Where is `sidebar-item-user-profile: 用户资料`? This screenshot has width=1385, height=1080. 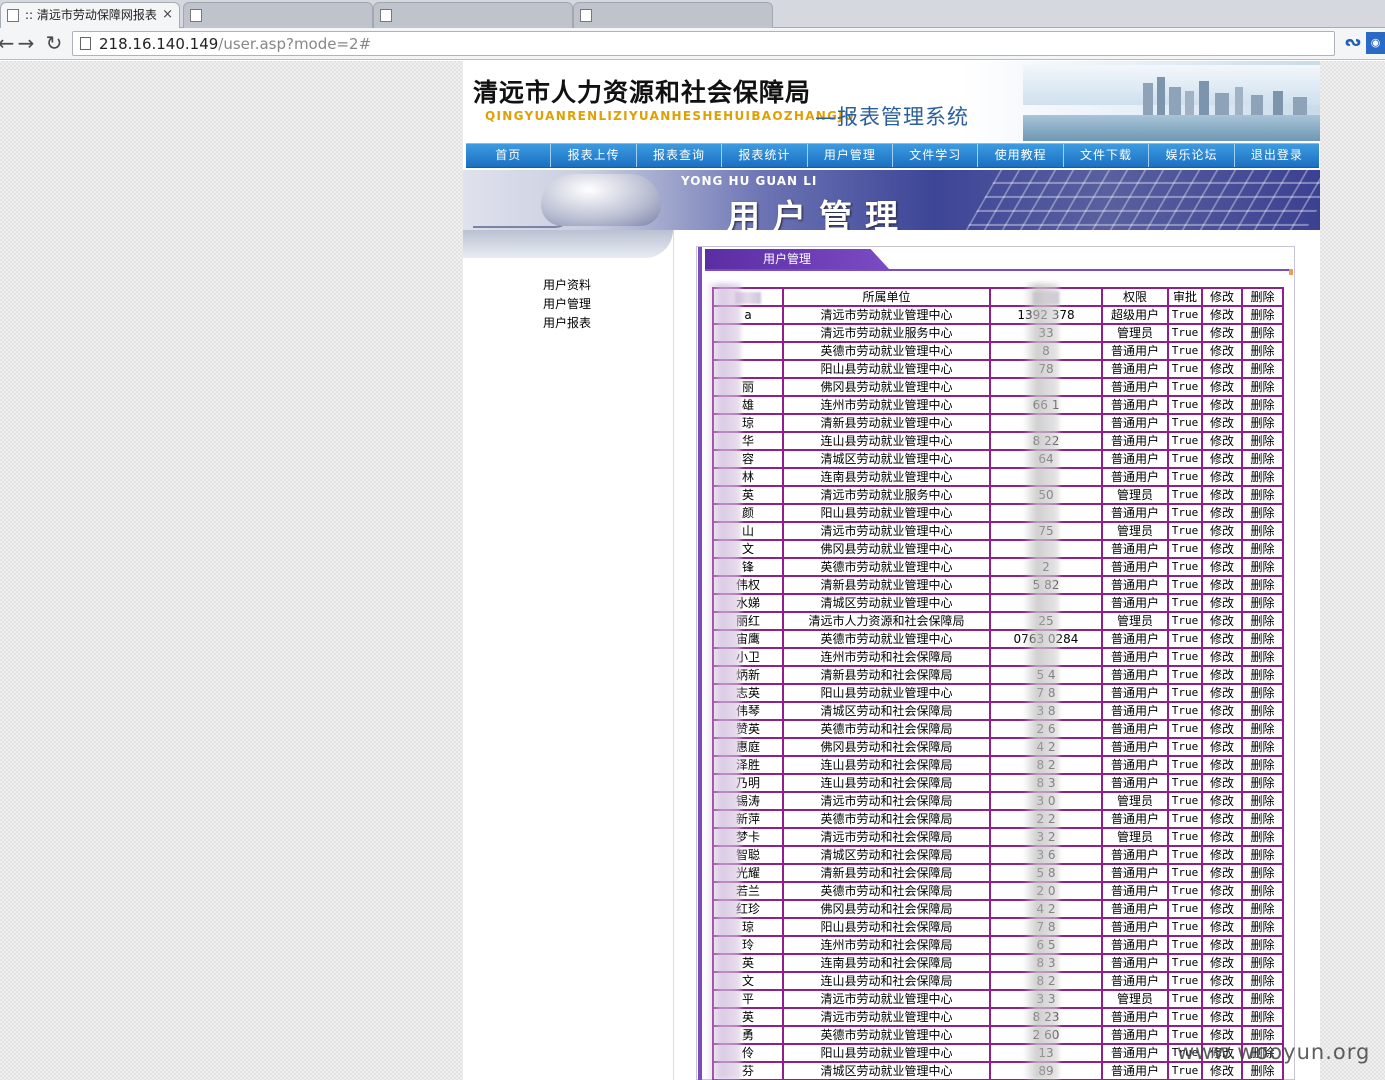 sidebar-item-user-profile: 用户资料 is located at coordinates (567, 285).